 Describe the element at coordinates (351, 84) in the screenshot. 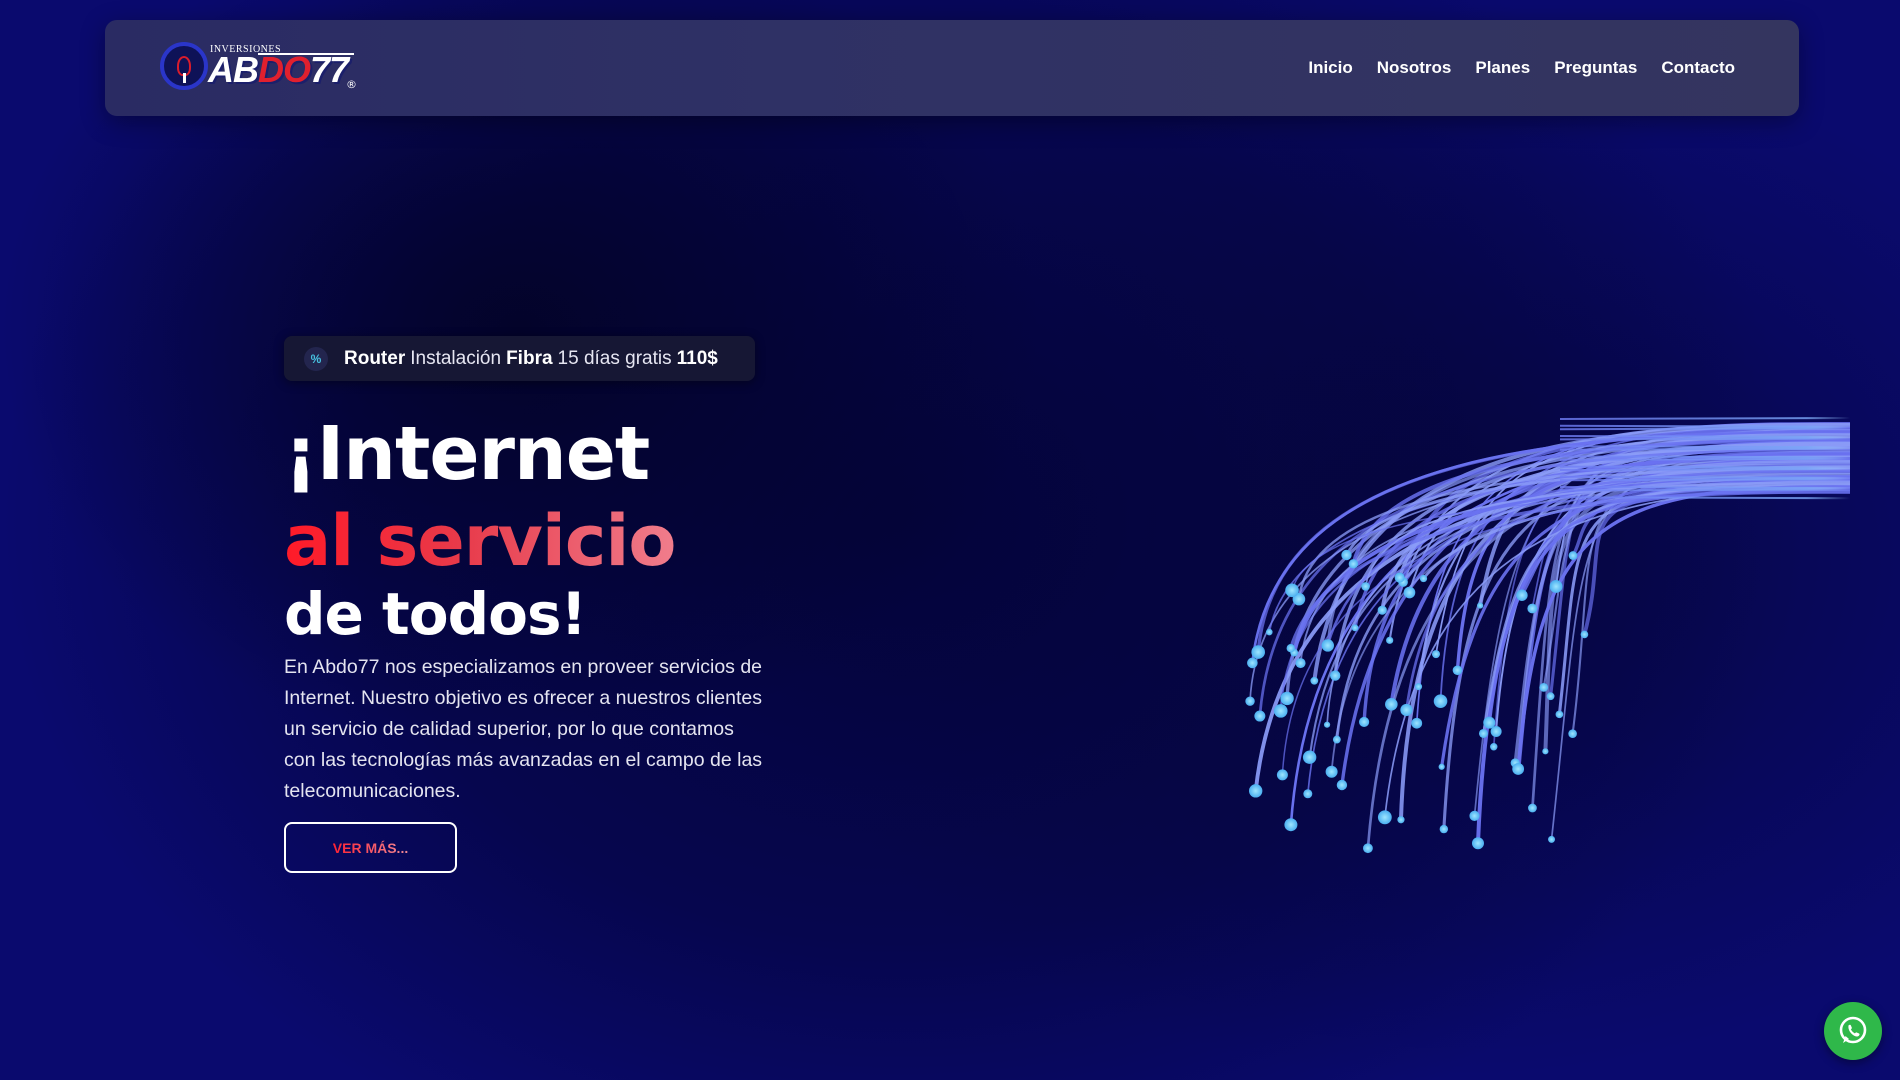

I see `logo-registered-mark: ®` at that location.